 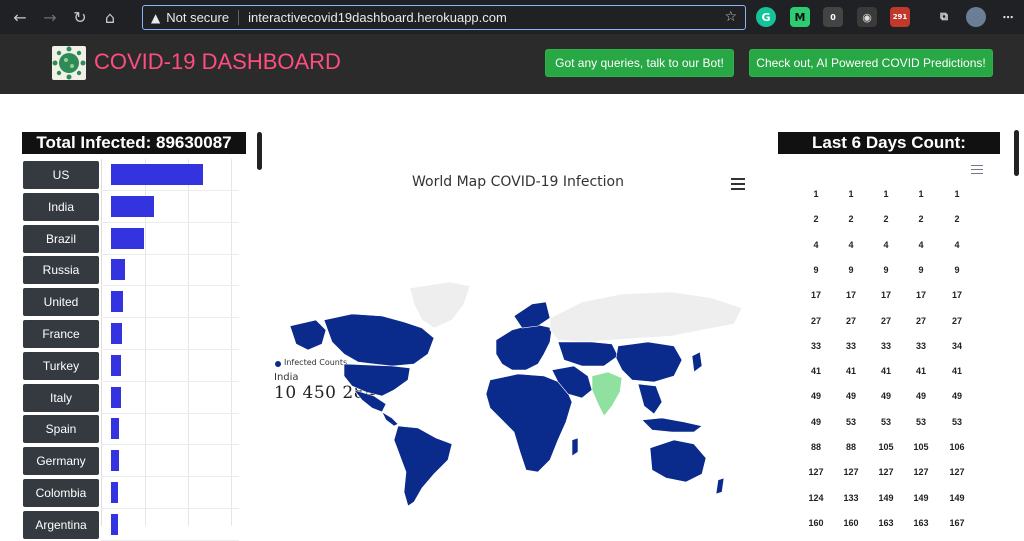 I want to click on profile-avatar, so click(x=976, y=17).